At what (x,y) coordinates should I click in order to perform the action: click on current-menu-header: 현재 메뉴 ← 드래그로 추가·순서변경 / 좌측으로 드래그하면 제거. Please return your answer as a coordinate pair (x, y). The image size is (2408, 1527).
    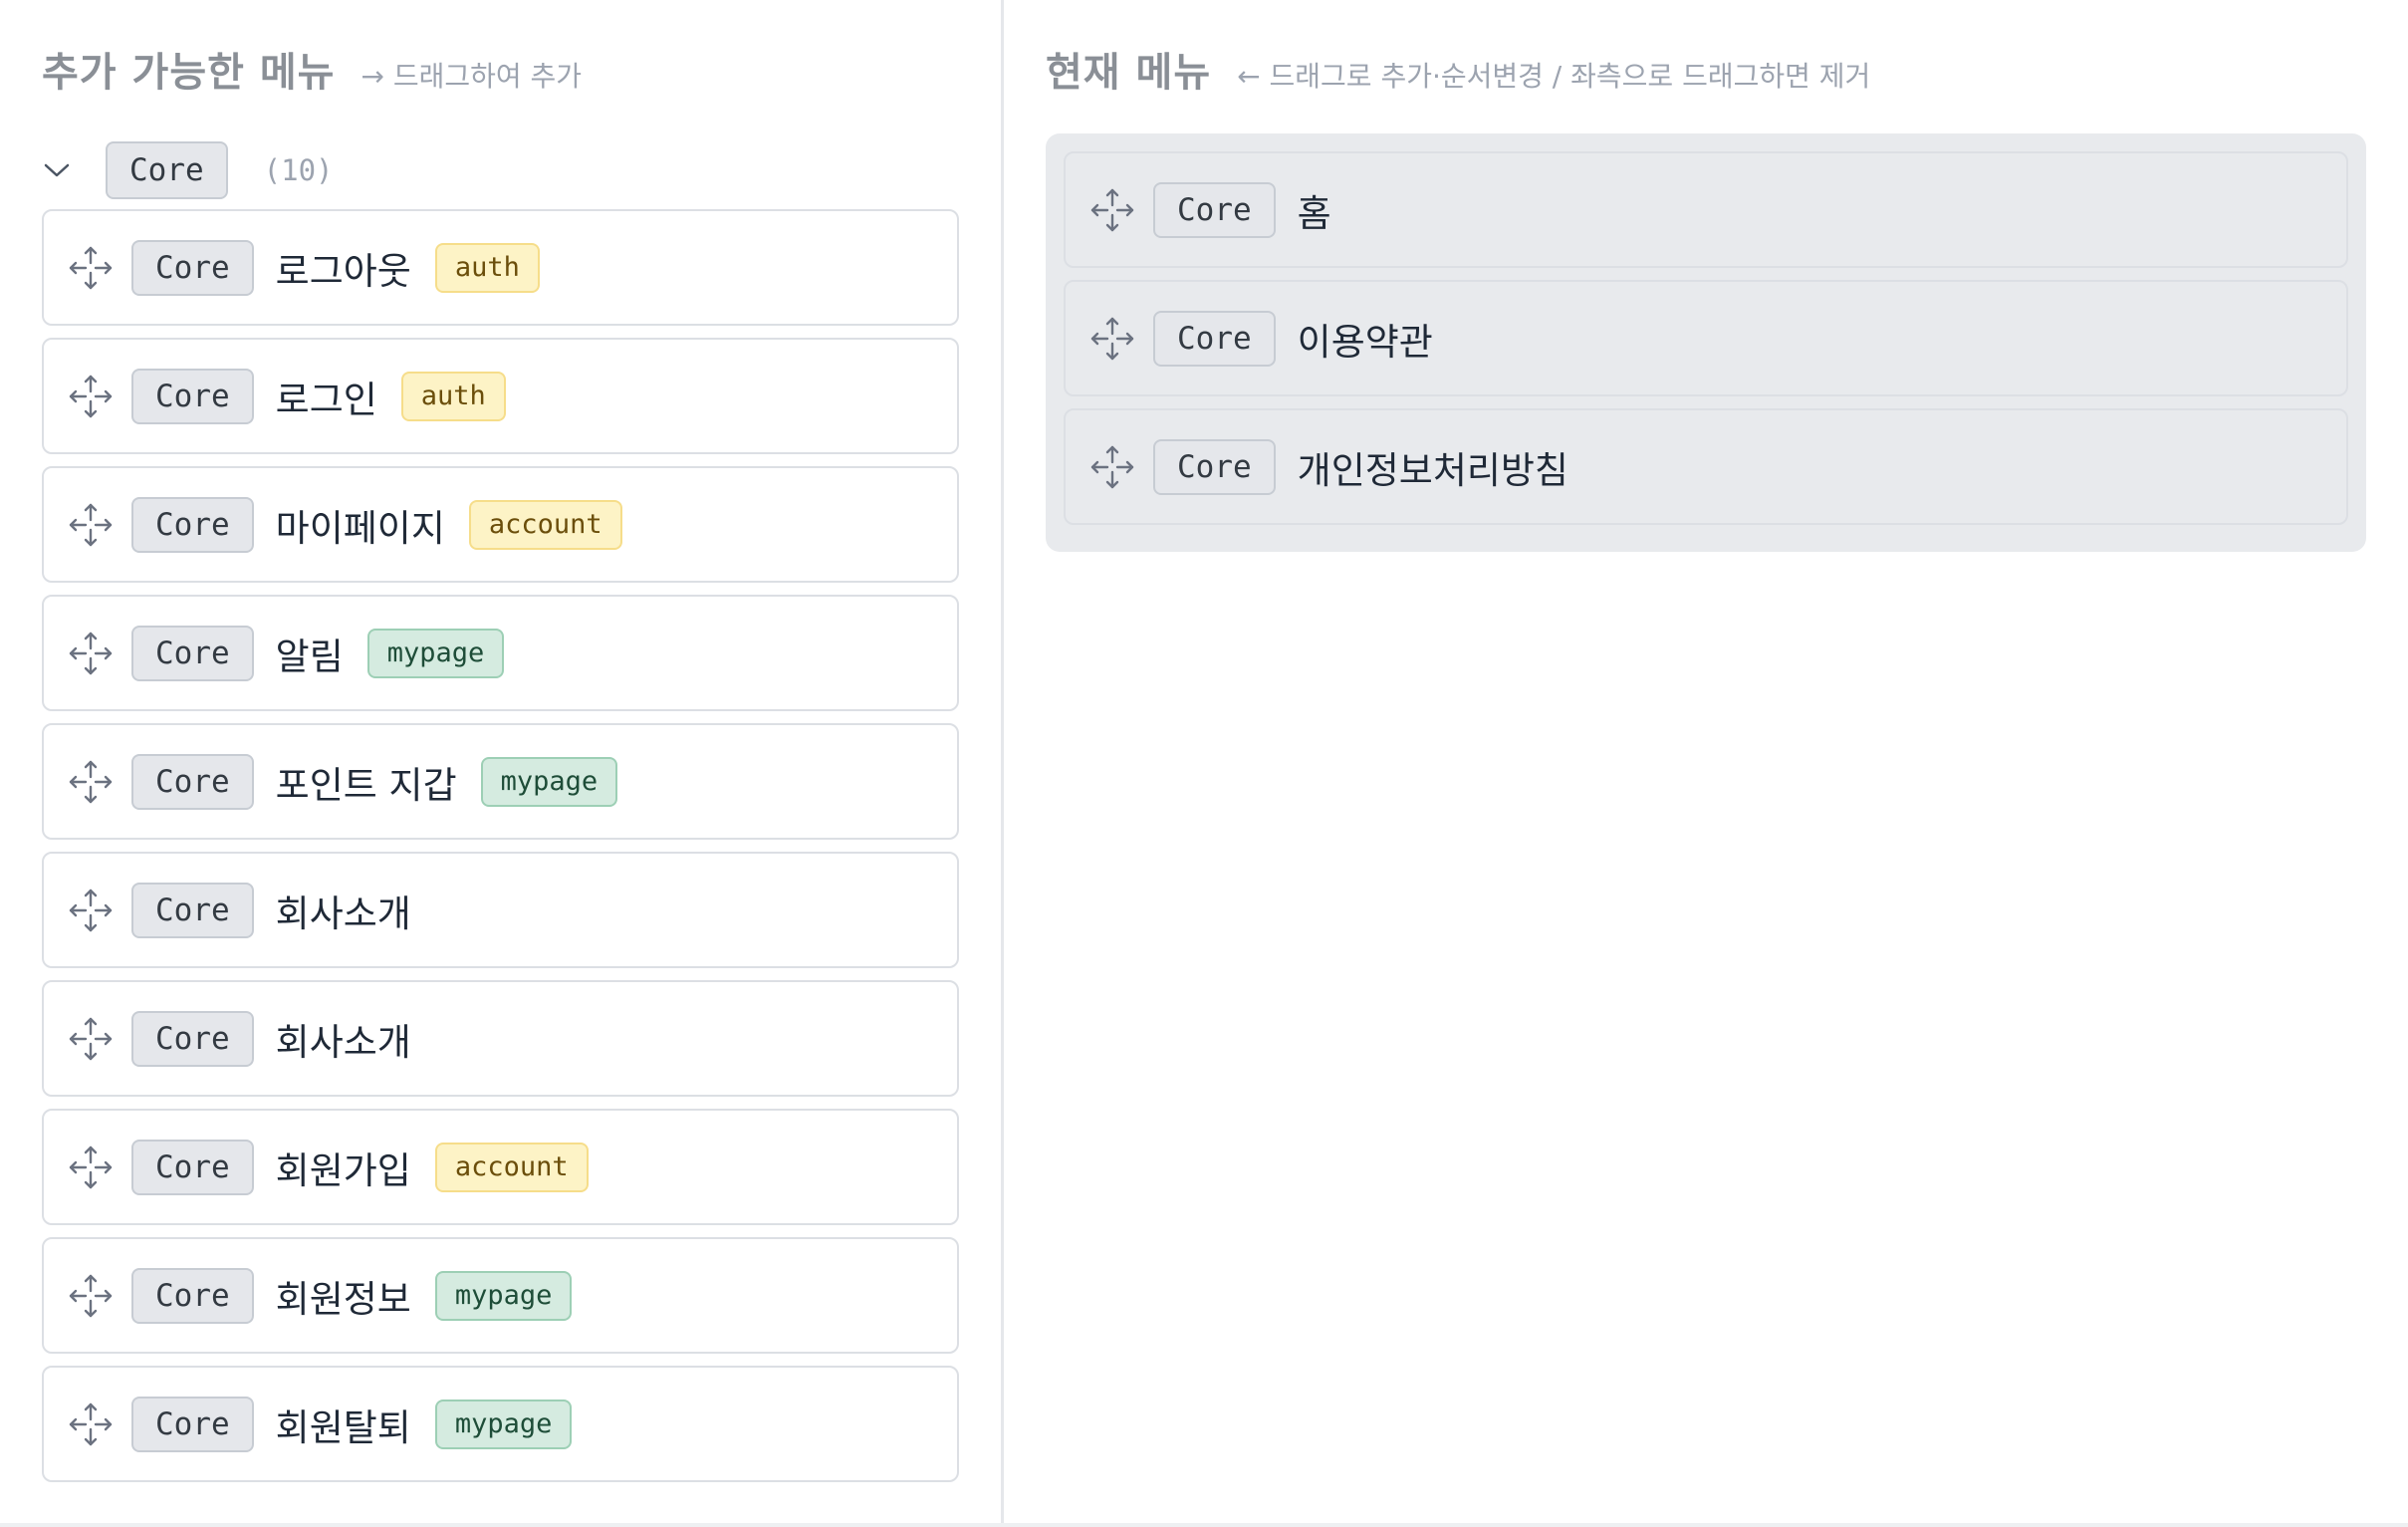
    Looking at the image, I should click on (1458, 69).